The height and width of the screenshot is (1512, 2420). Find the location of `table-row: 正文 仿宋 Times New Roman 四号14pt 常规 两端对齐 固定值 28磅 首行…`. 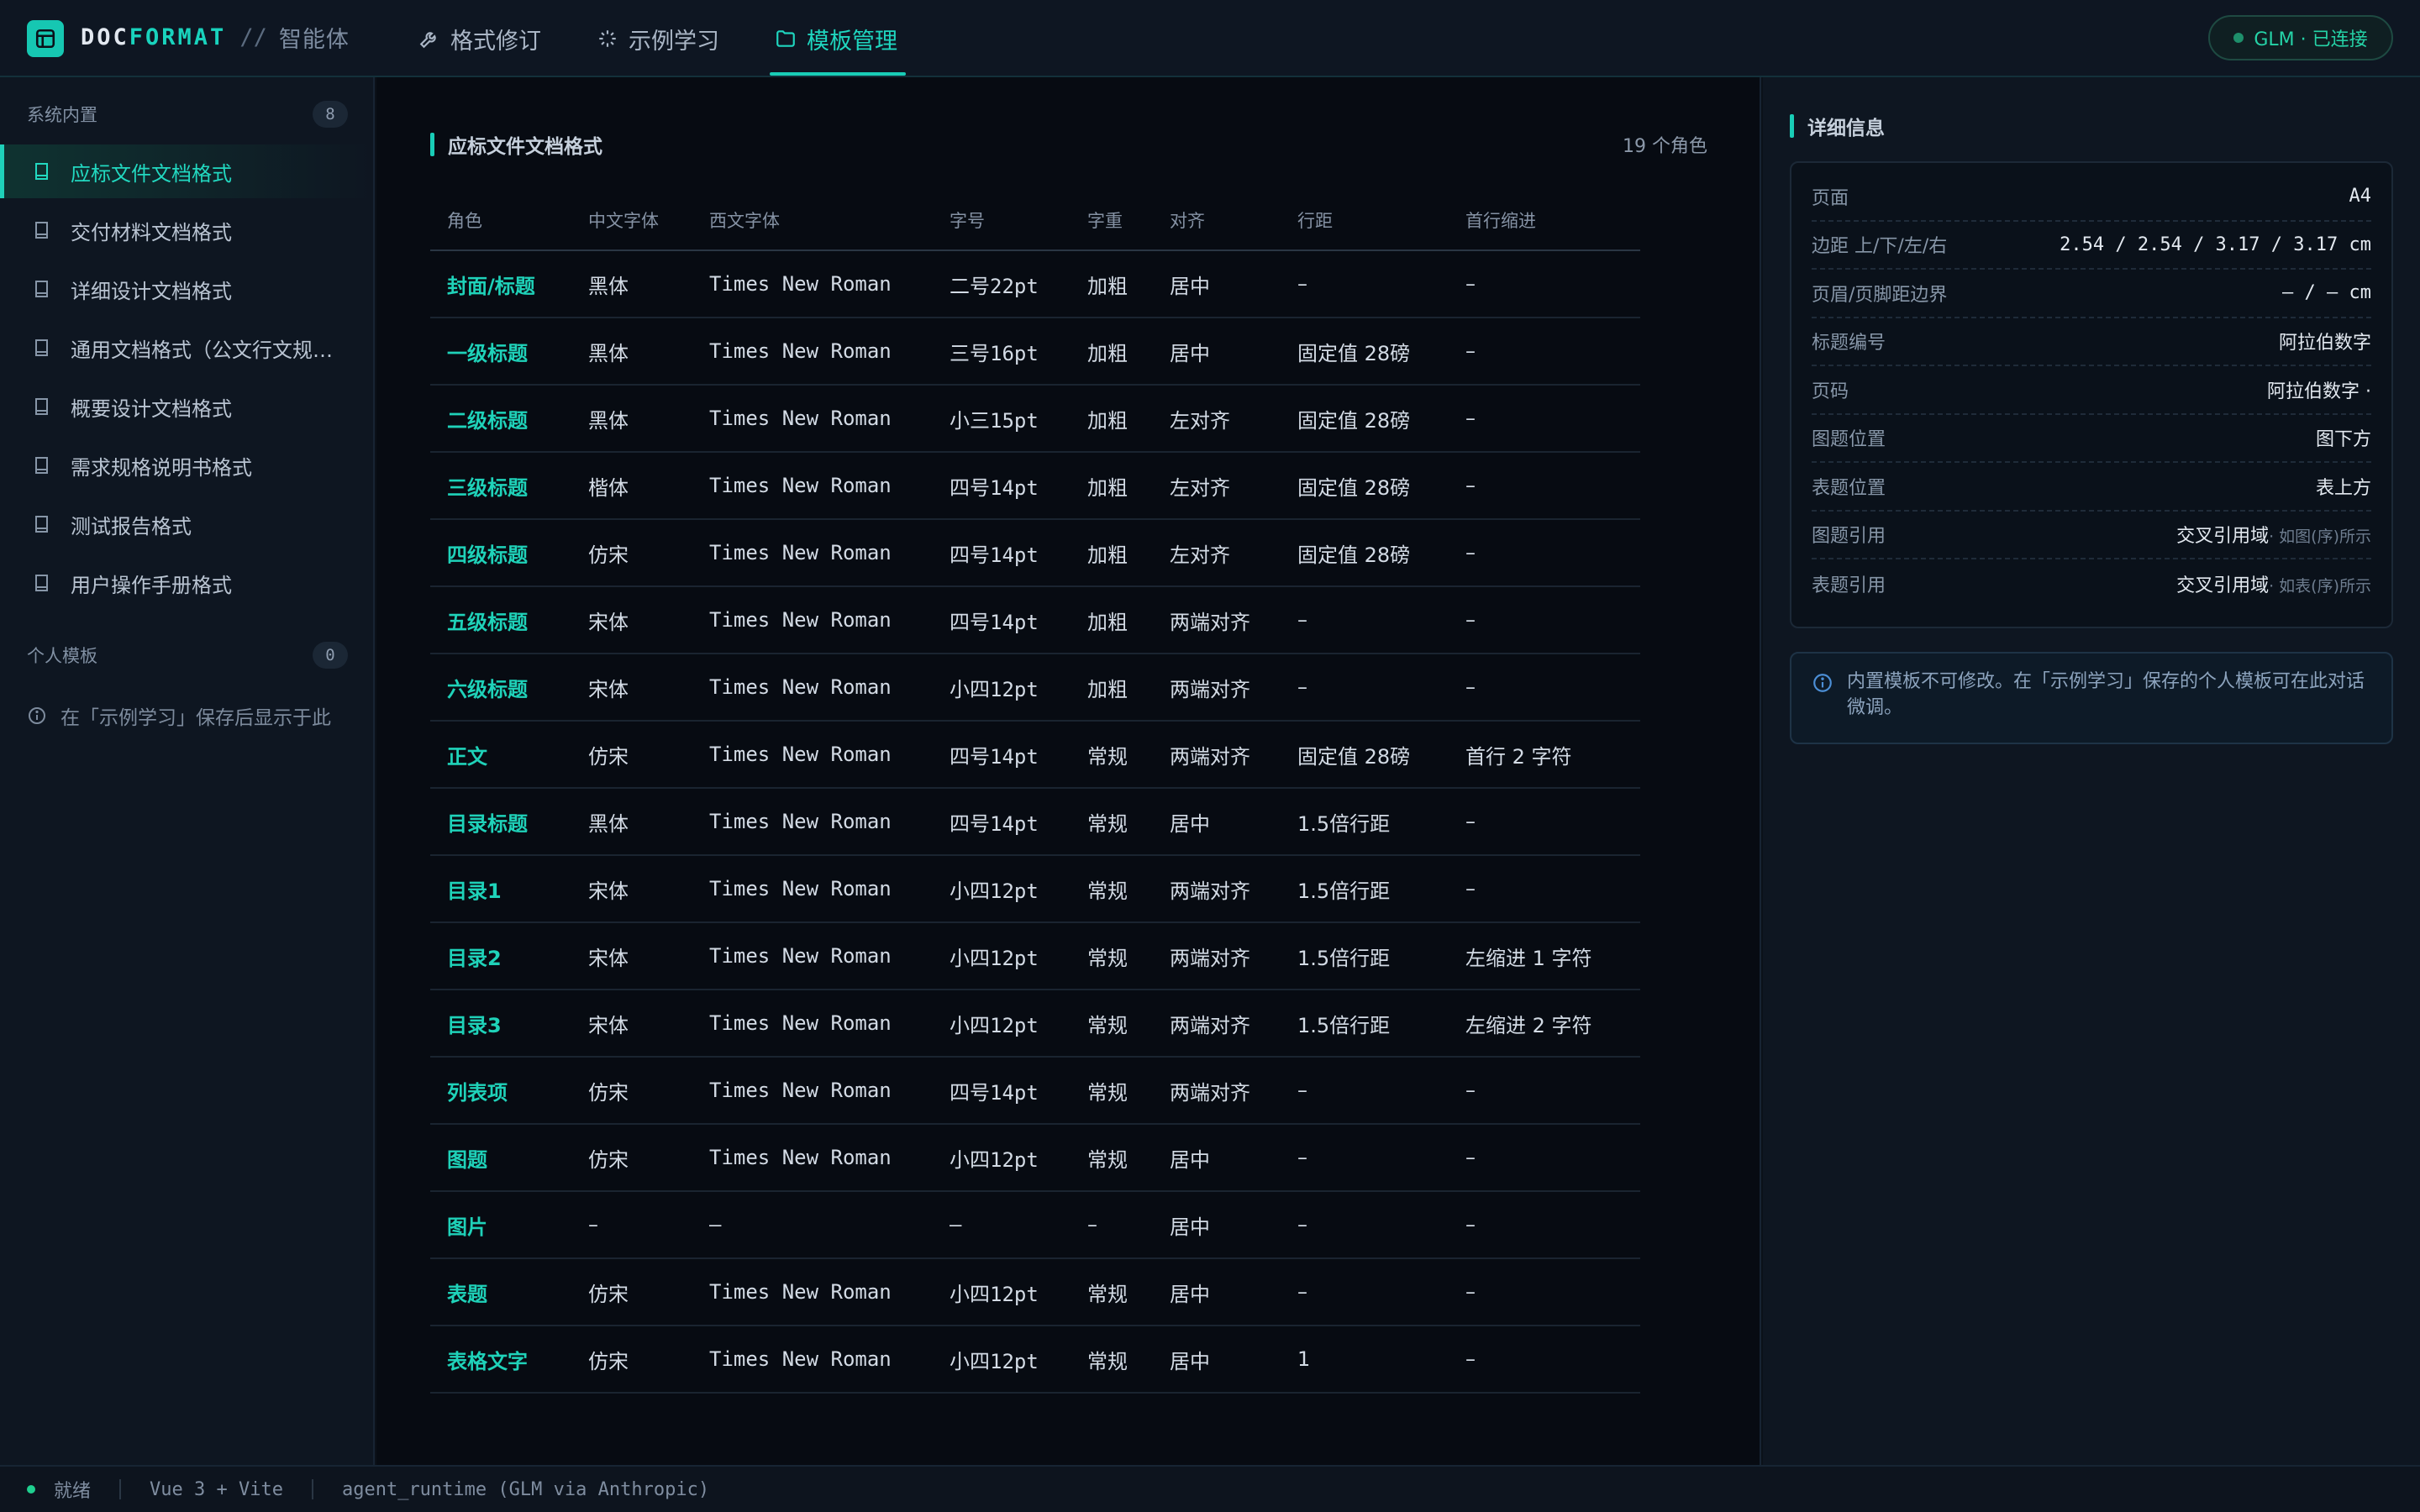

table-row: 正文 仿宋 Times New Roman 四号14pt 常规 两端对齐 固定值 28磅 首行… is located at coordinates (1035, 755).